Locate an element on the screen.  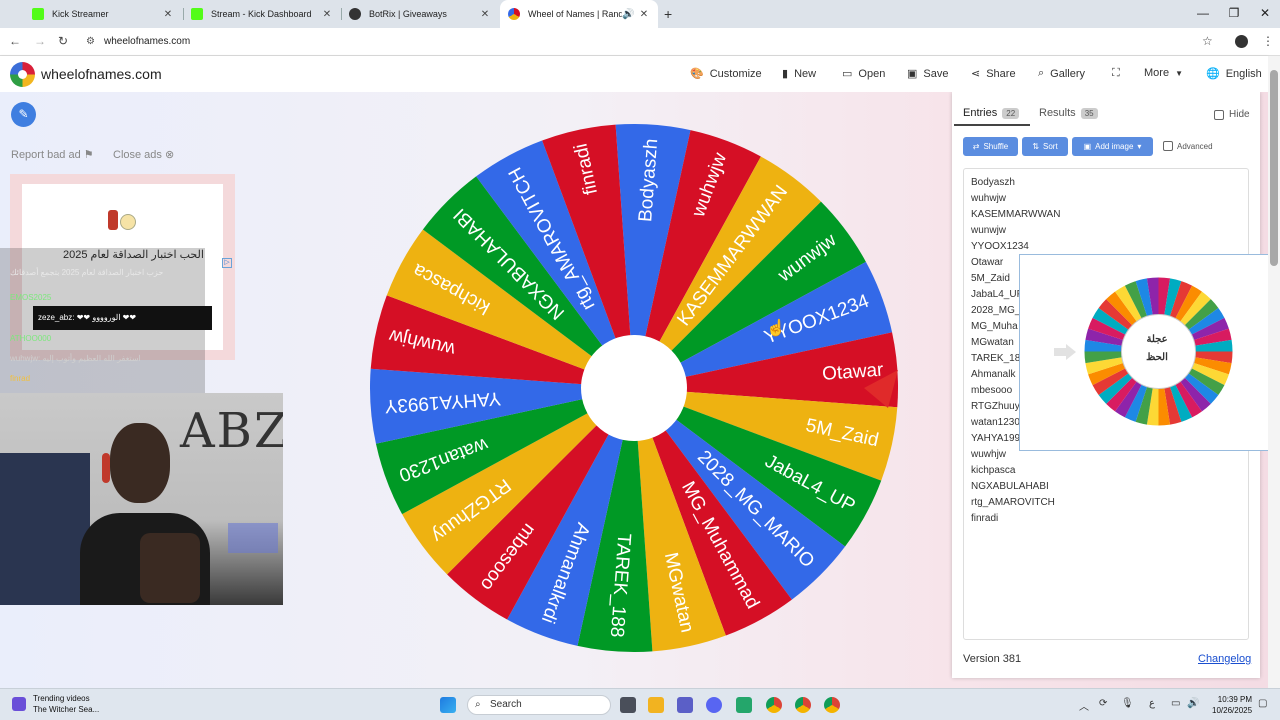
mouse-cursor-icon: ☝ is located at coordinates (776, 328).